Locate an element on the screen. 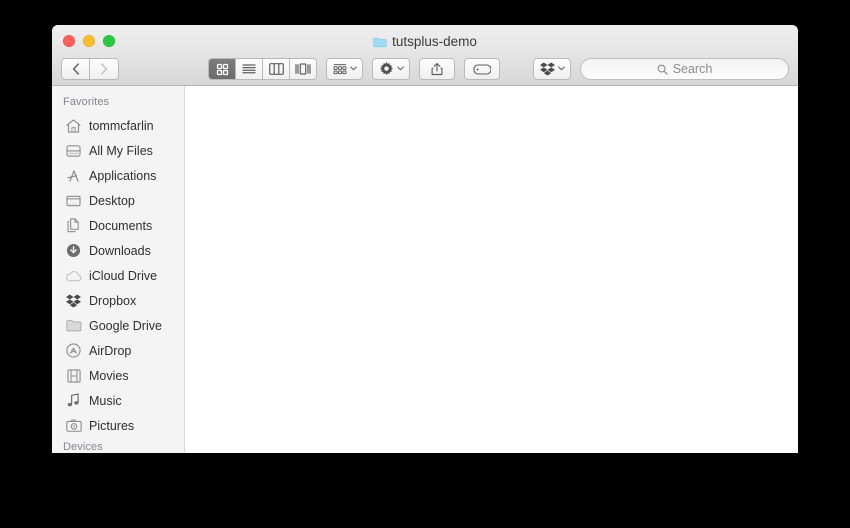 The image size is (850, 528). gallery-view-icon is located at coordinates (303, 69).